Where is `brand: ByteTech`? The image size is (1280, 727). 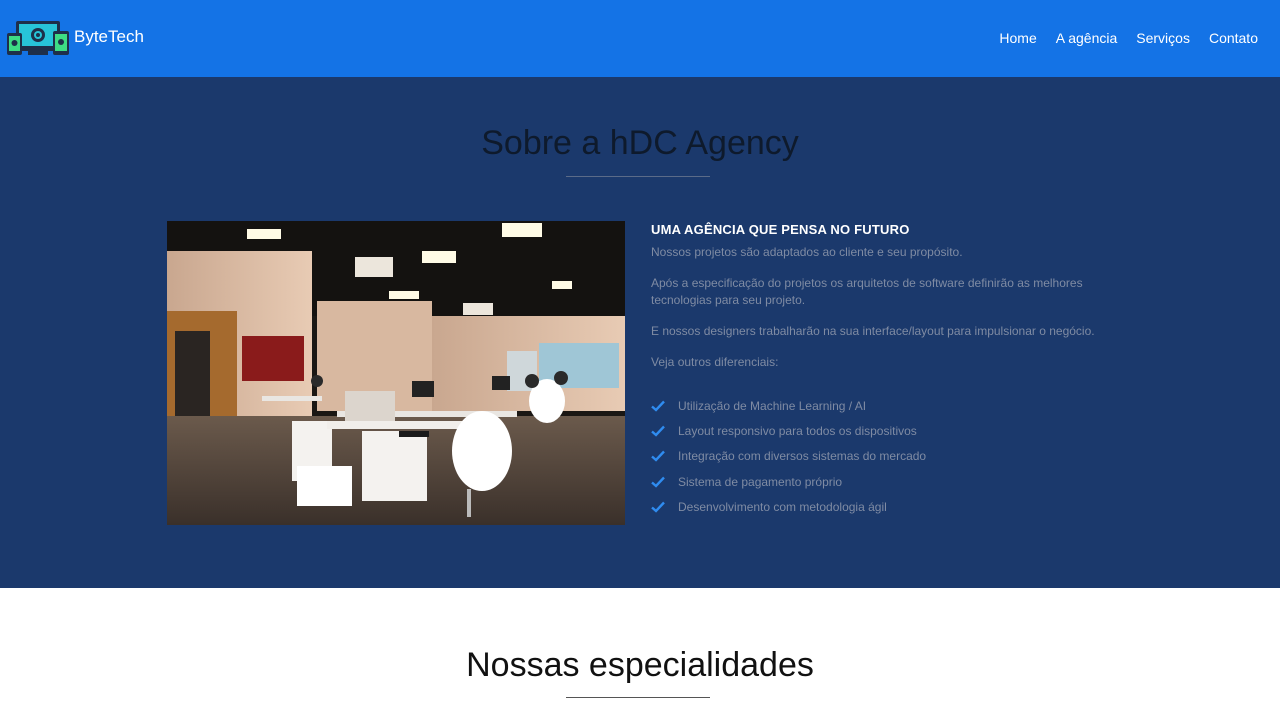 brand: ByteTech is located at coordinates (75, 38).